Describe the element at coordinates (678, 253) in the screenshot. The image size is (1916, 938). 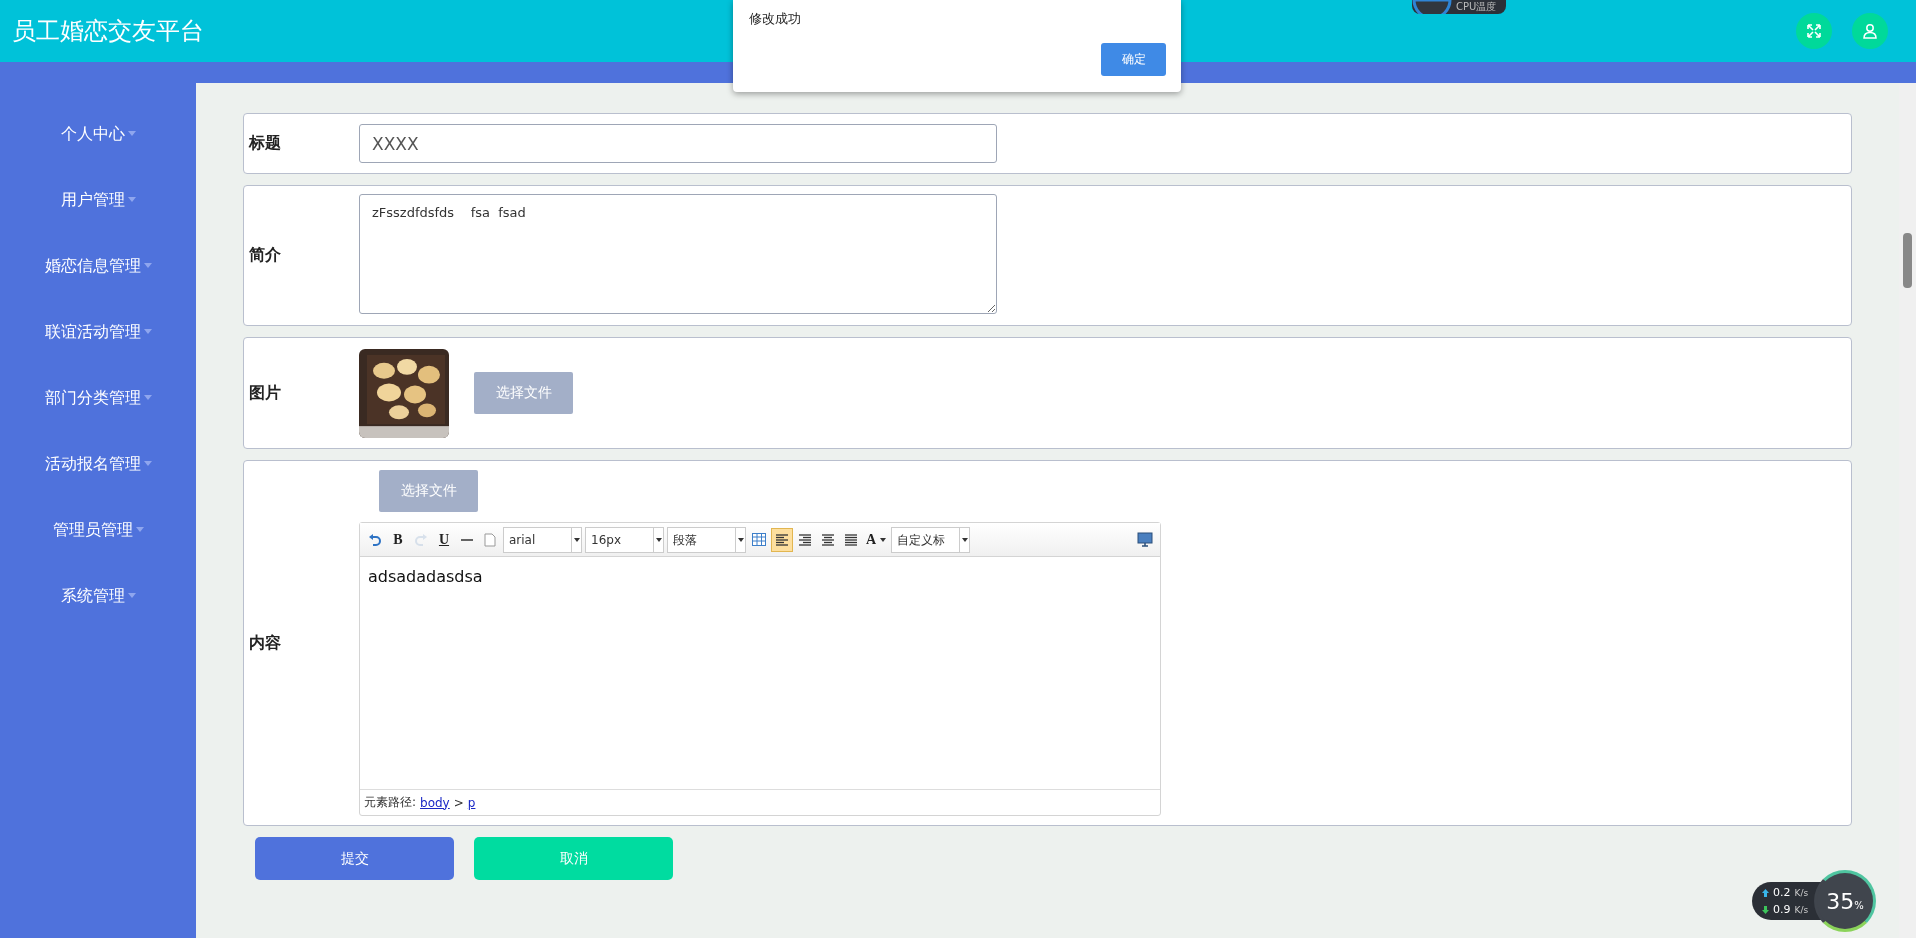
I see `summary-textarea: zFsszdfdsfds fsa fsad` at that location.